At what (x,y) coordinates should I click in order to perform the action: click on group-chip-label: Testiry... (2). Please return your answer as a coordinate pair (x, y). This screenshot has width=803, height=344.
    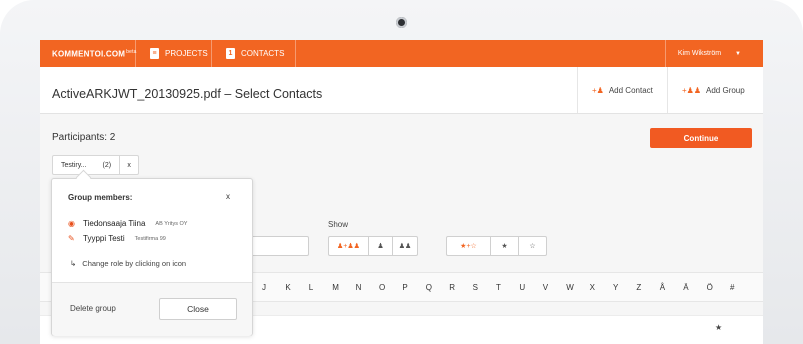
    Looking at the image, I should click on (87, 165).